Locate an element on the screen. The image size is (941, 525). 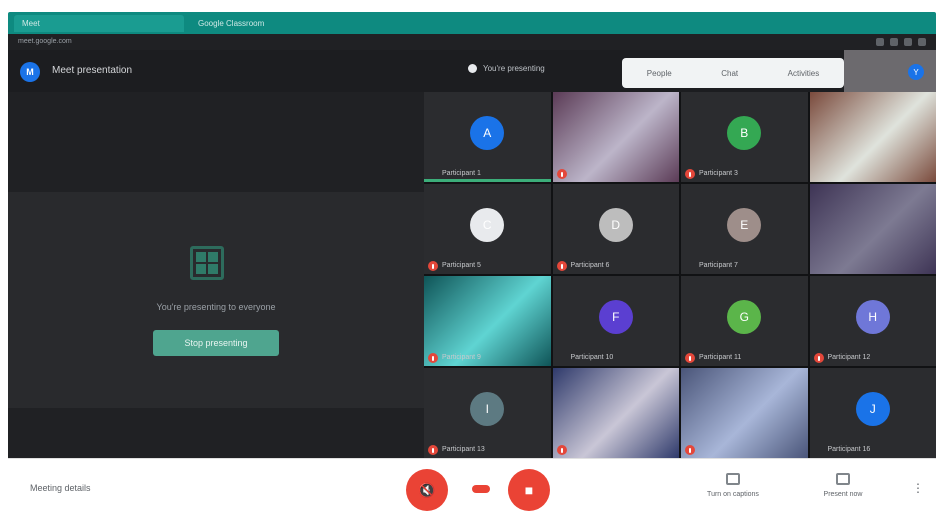
participant-name: Participant 11 is located at coordinates (720, 357).